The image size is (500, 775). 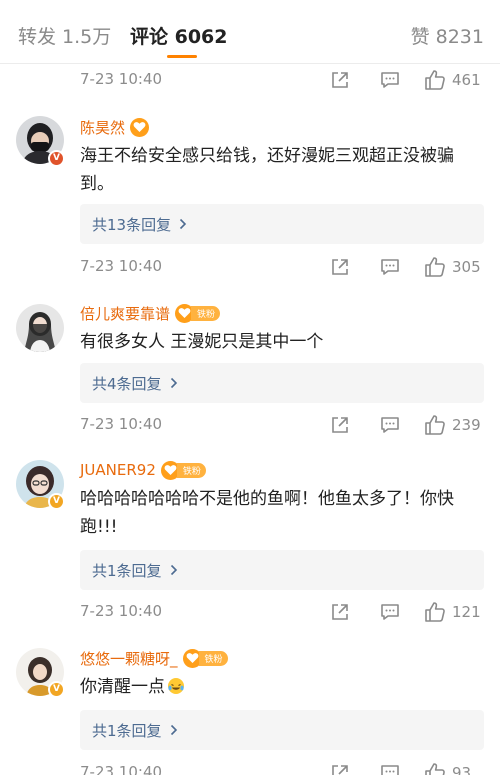 I want to click on fan-badge, so click(x=140, y=127).